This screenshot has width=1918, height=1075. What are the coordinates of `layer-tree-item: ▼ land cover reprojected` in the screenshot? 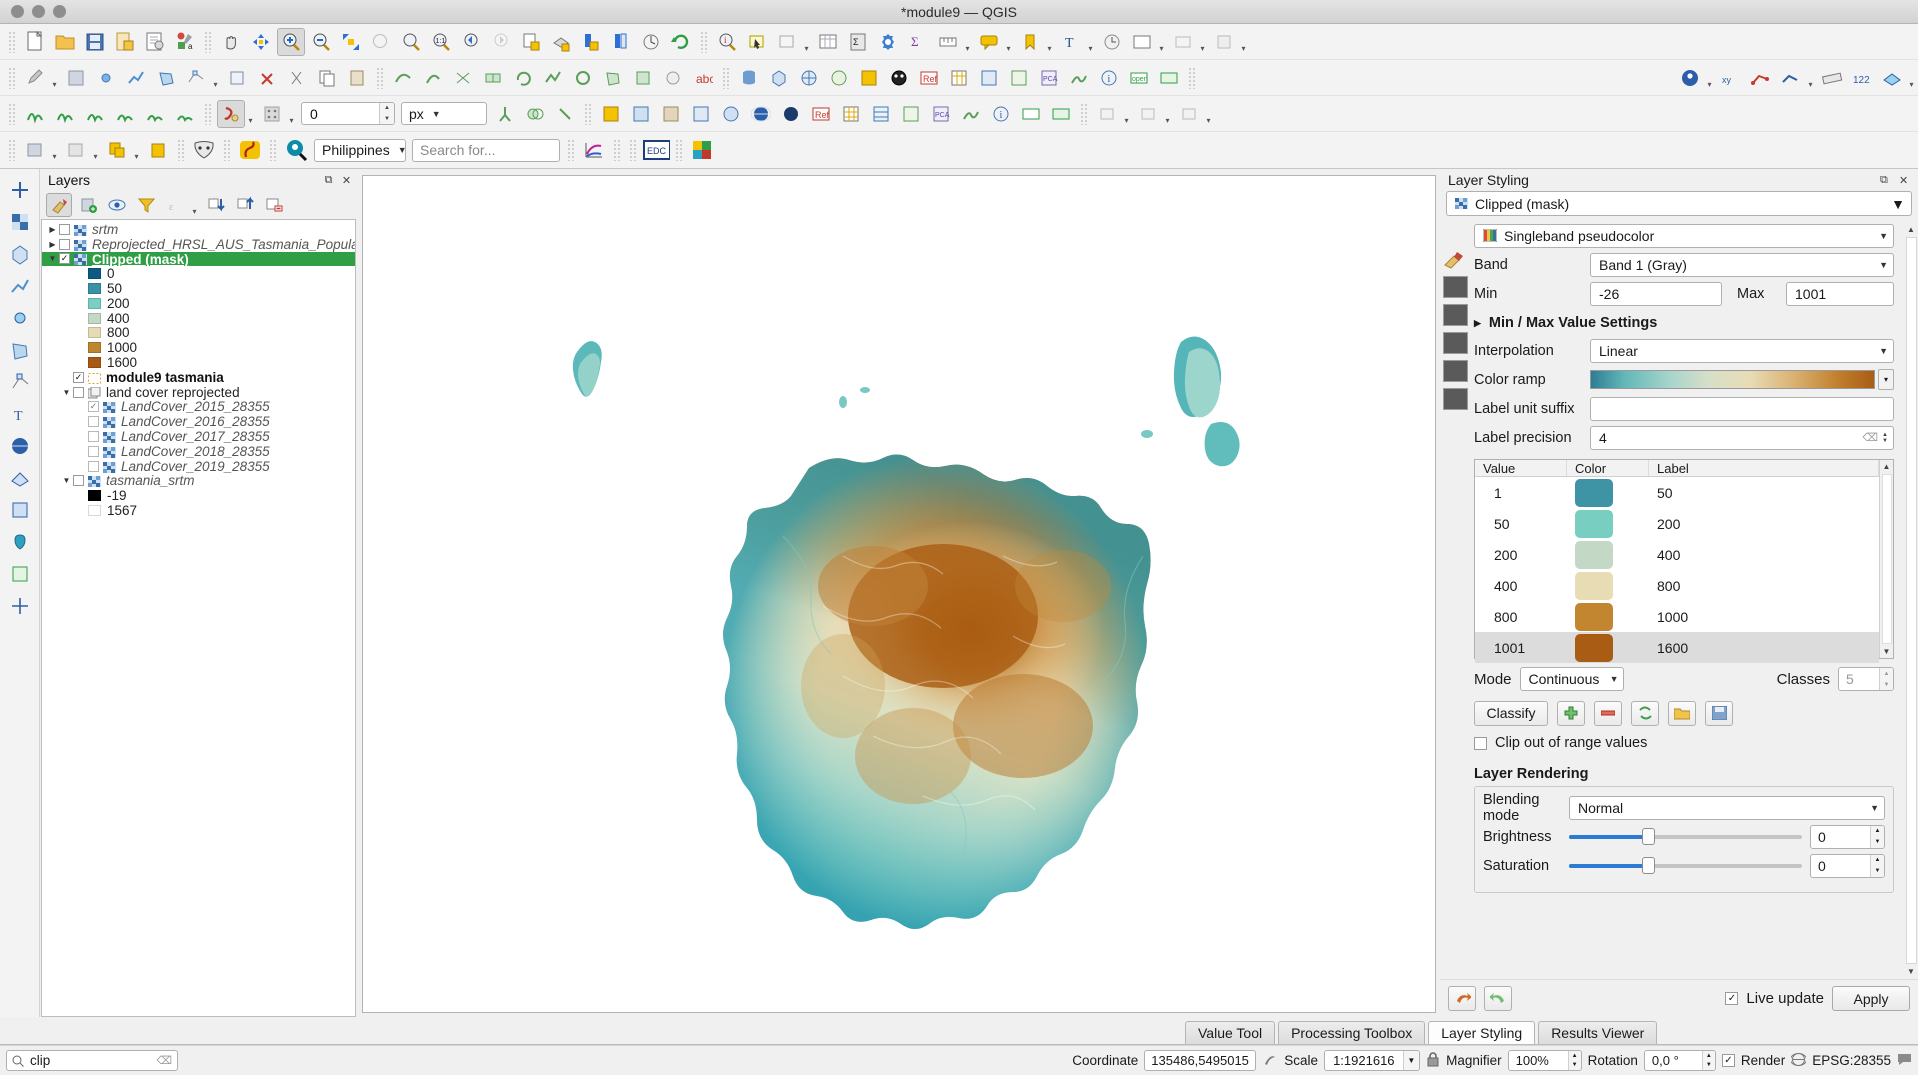 It's located at (198, 392).